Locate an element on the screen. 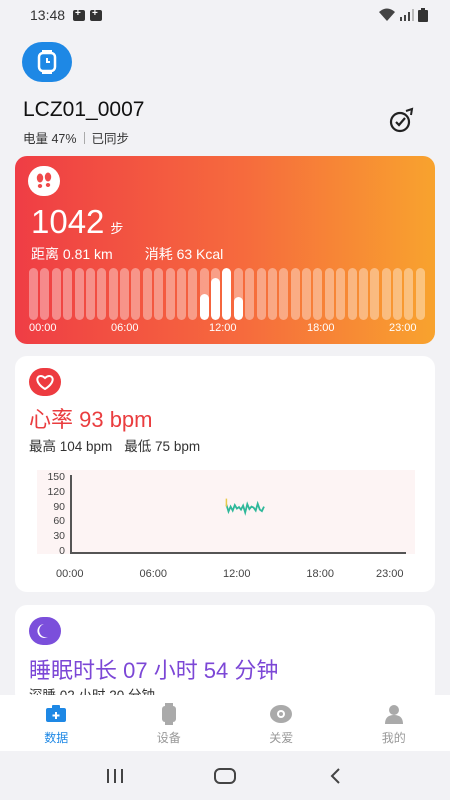 This screenshot has width=450, height=800. steps-value: 1042 步 is located at coordinates (77, 225).